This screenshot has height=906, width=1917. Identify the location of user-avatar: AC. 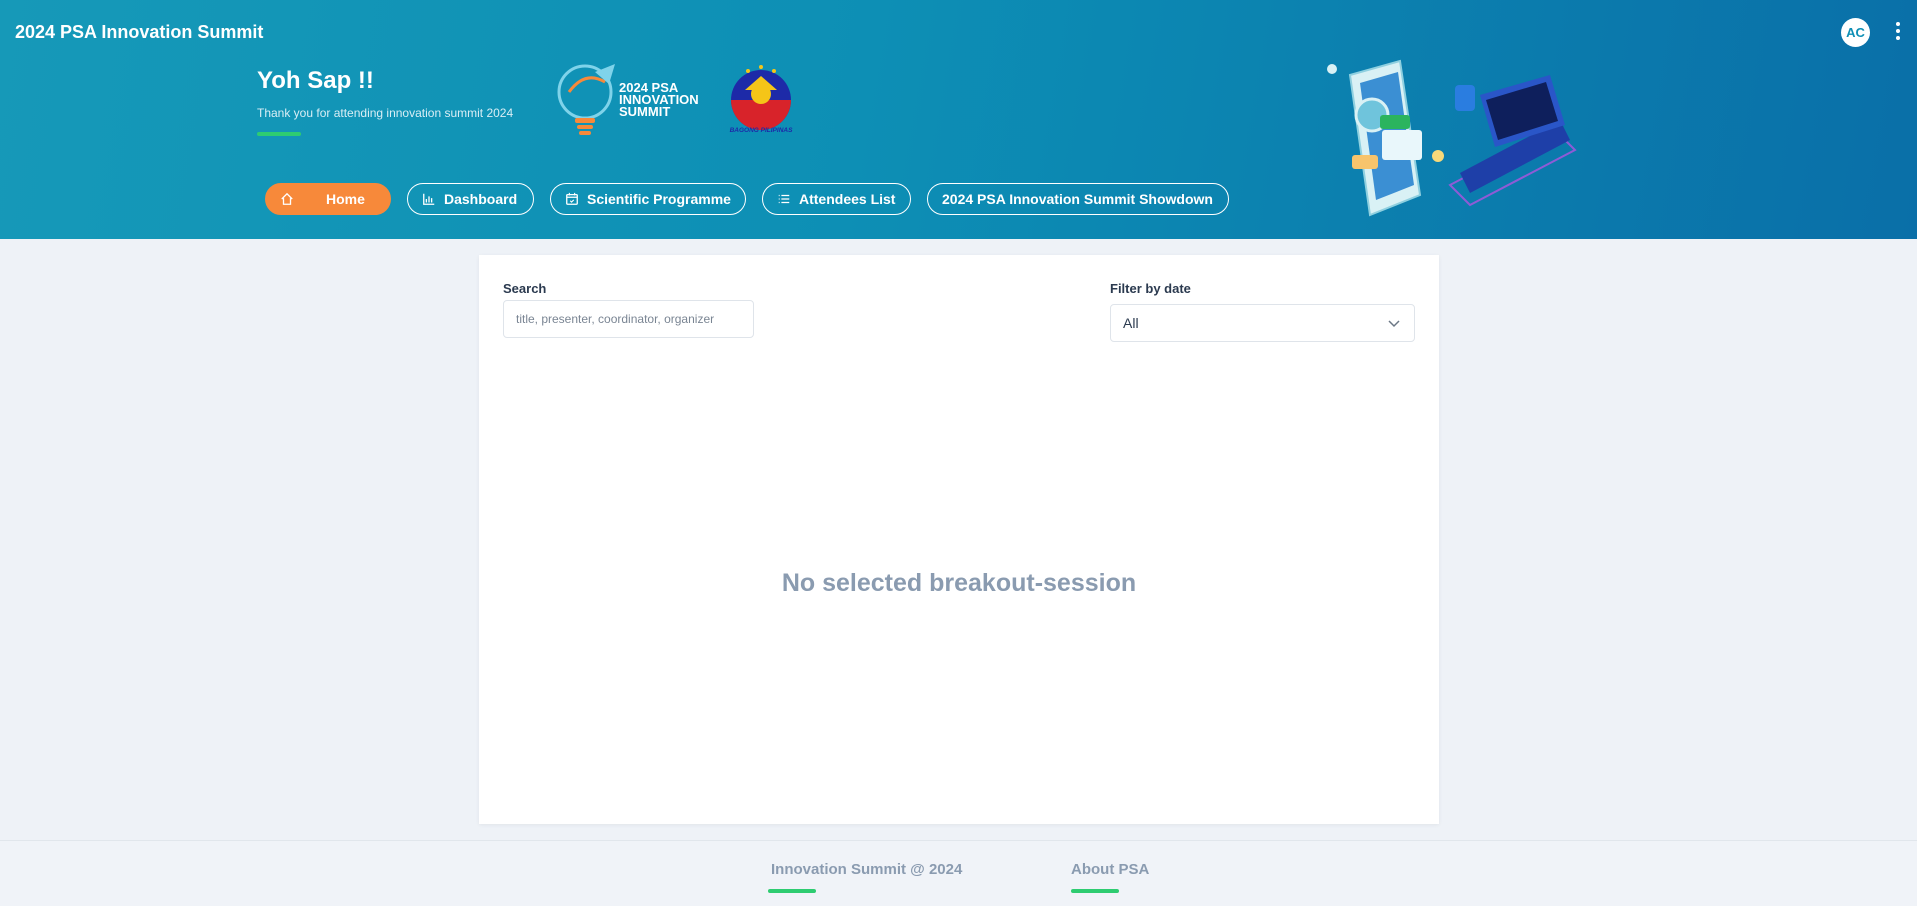
(1855, 32).